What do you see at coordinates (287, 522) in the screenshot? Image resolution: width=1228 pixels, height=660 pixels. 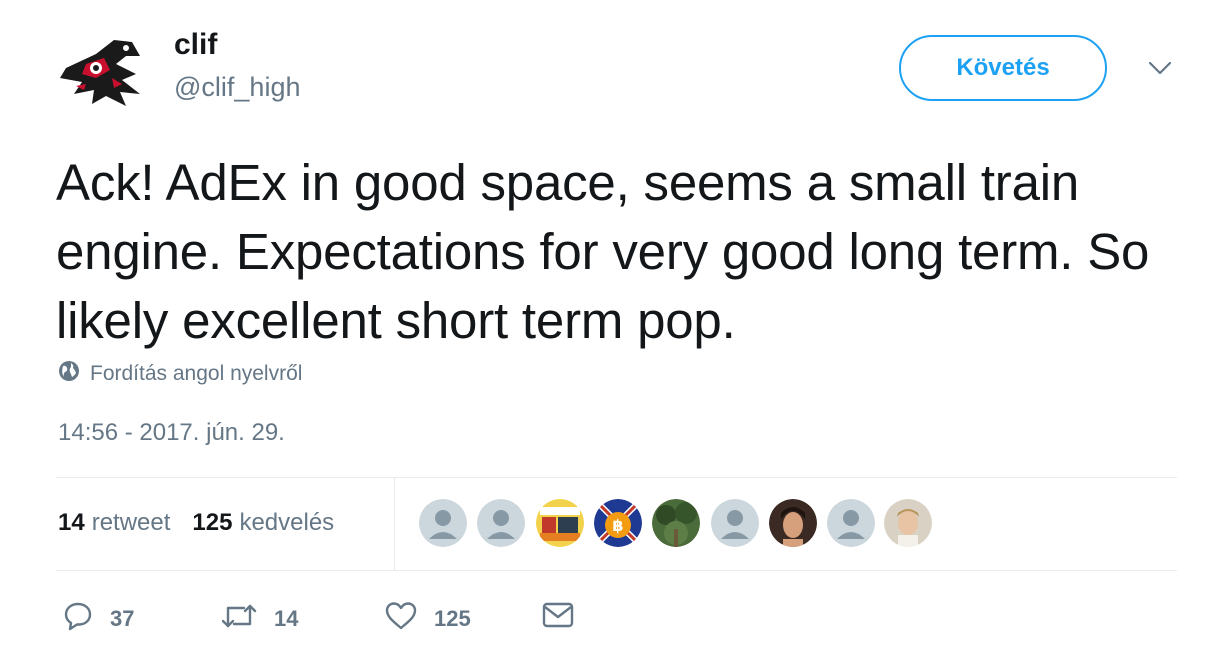 I see `like-stat-label: kedvelés` at bounding box center [287, 522].